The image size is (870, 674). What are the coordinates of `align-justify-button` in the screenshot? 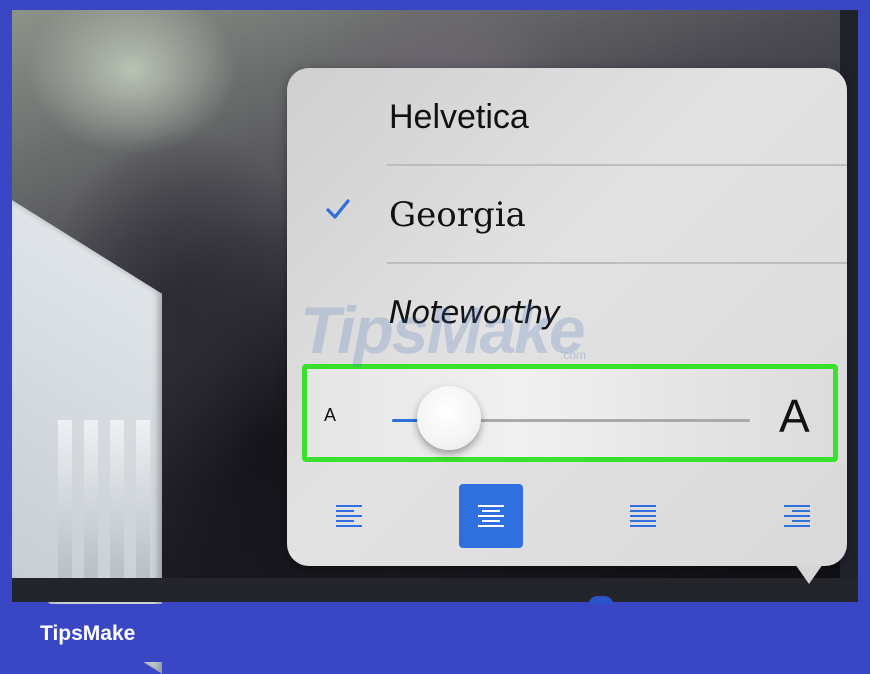 It's located at (643, 516).